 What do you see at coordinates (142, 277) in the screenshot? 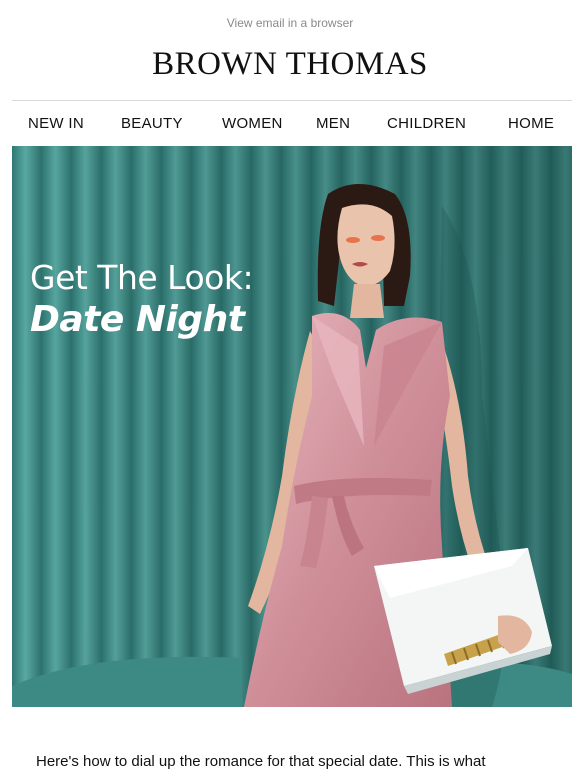
I see `hero-title-line1: Get The Look:` at bounding box center [142, 277].